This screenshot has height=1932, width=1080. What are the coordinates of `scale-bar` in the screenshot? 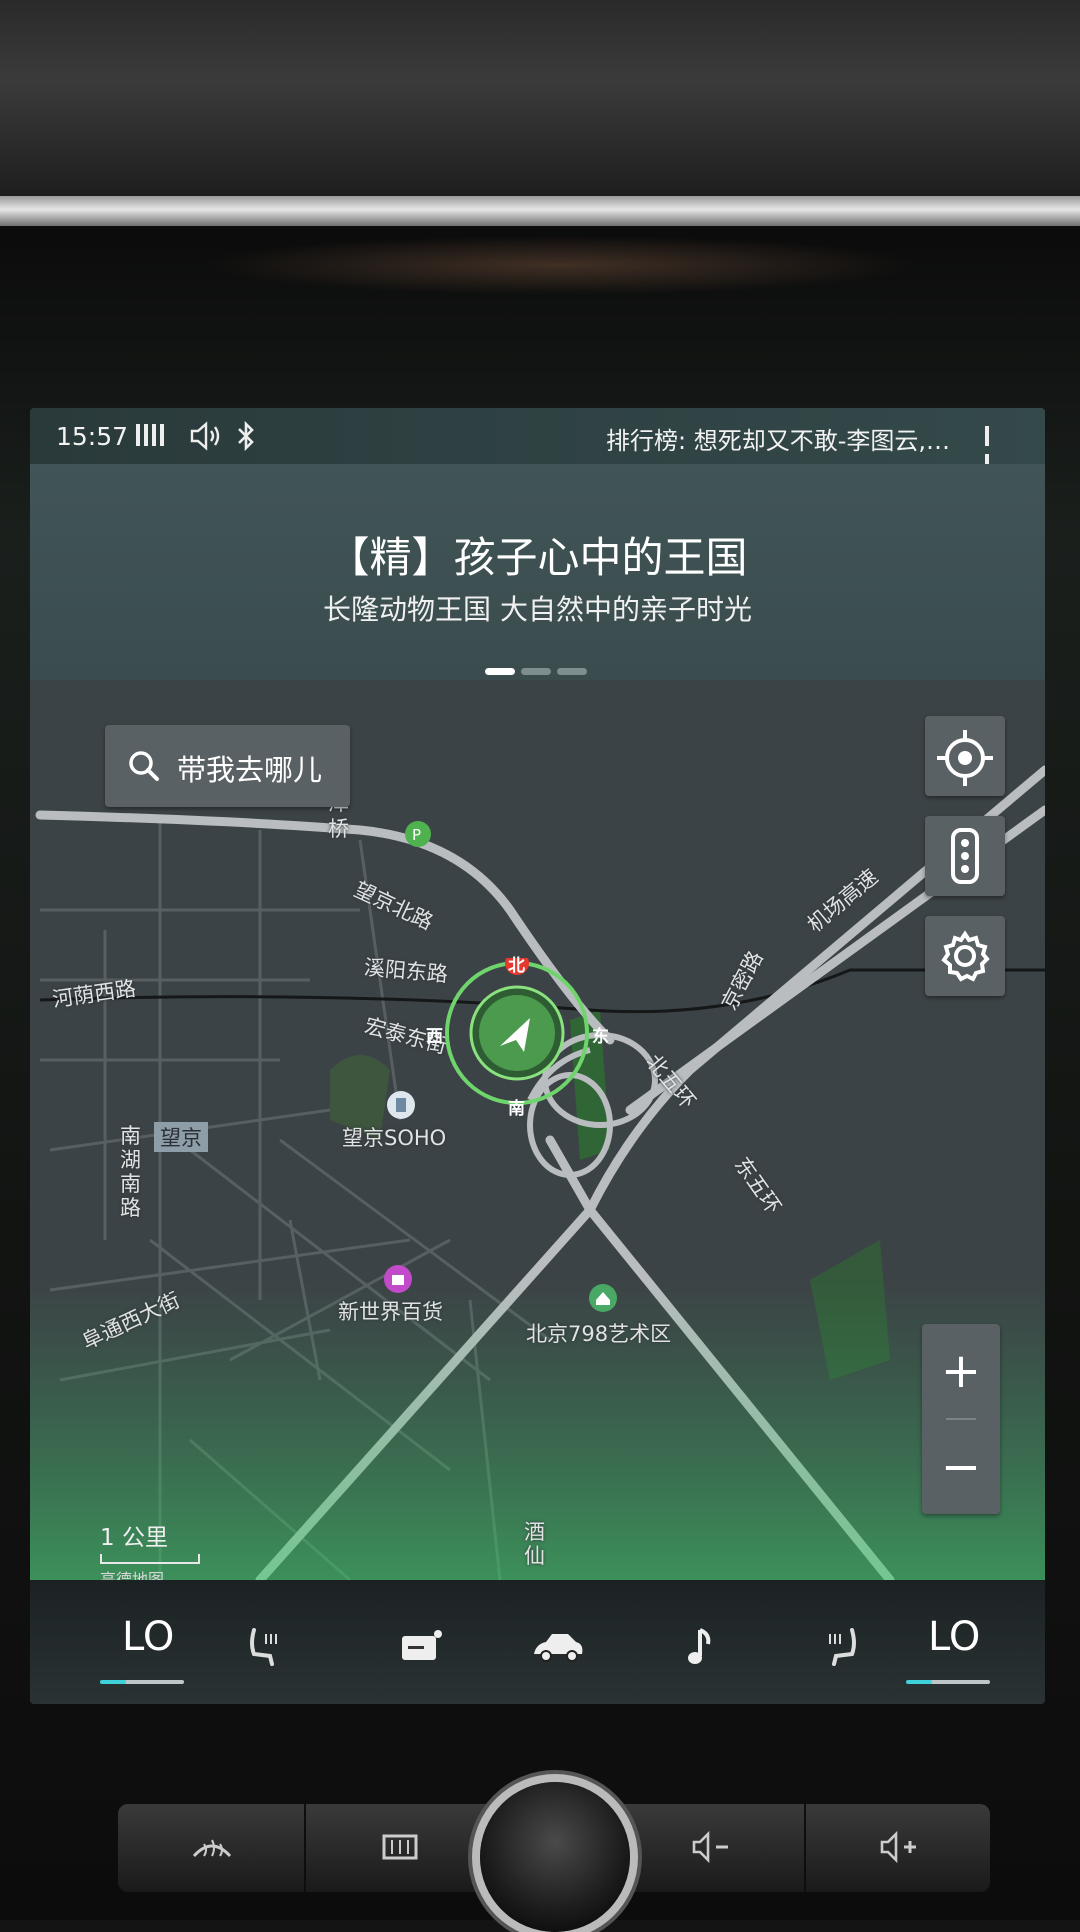 It's located at (150, 1559).